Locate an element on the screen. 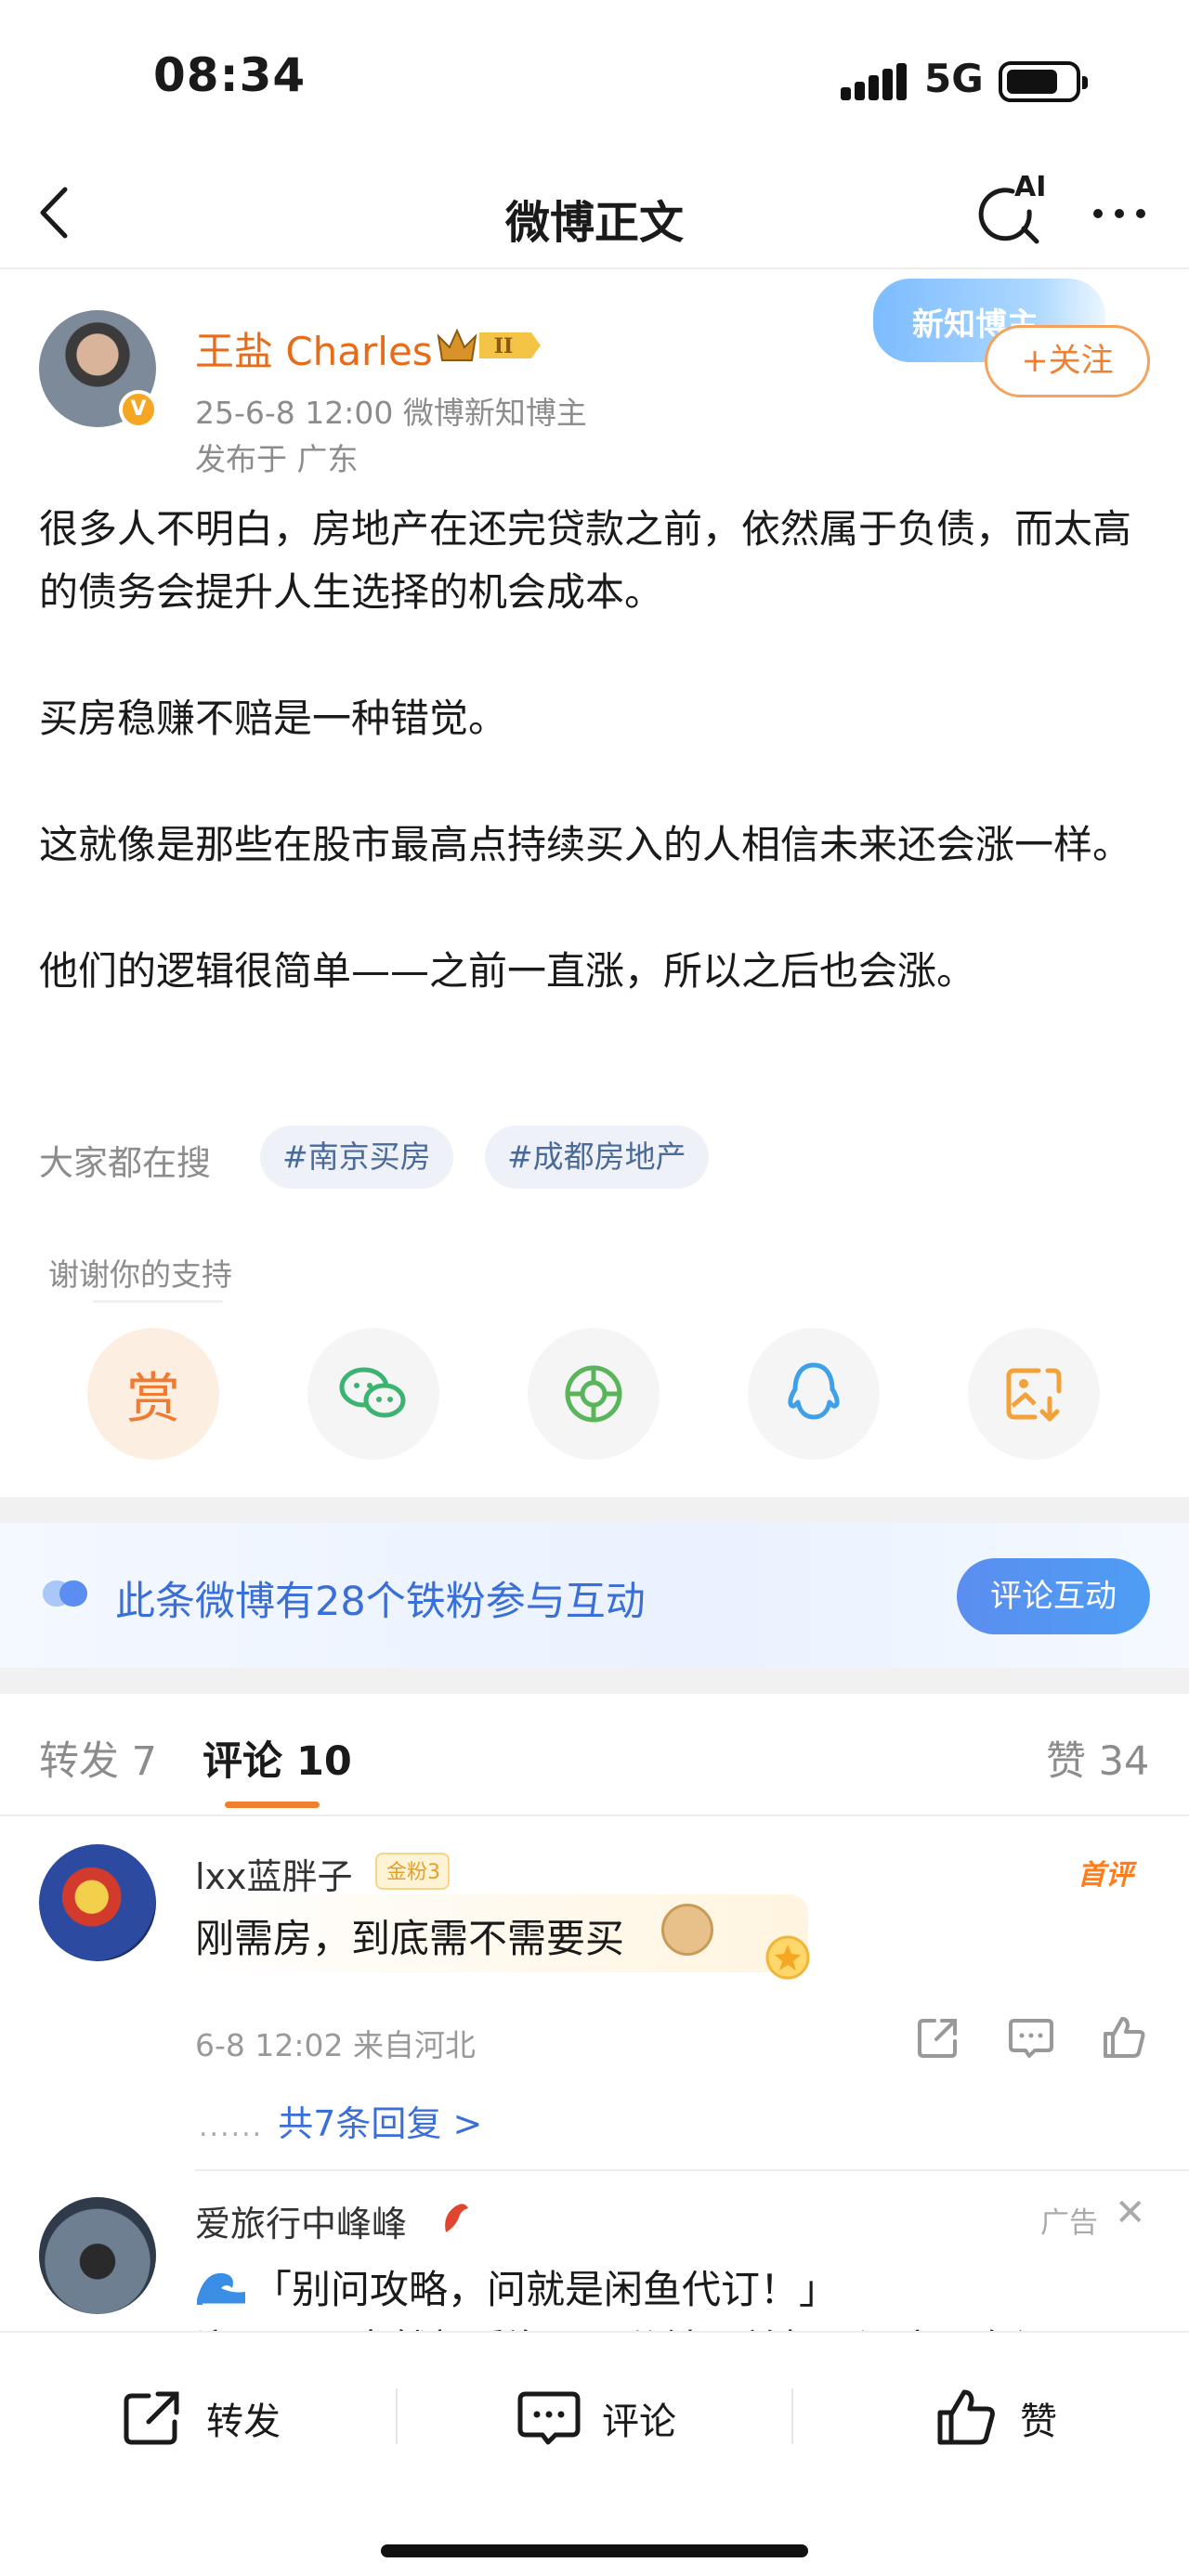 The width and height of the screenshot is (1189, 2576). network-type: 5G is located at coordinates (954, 78).